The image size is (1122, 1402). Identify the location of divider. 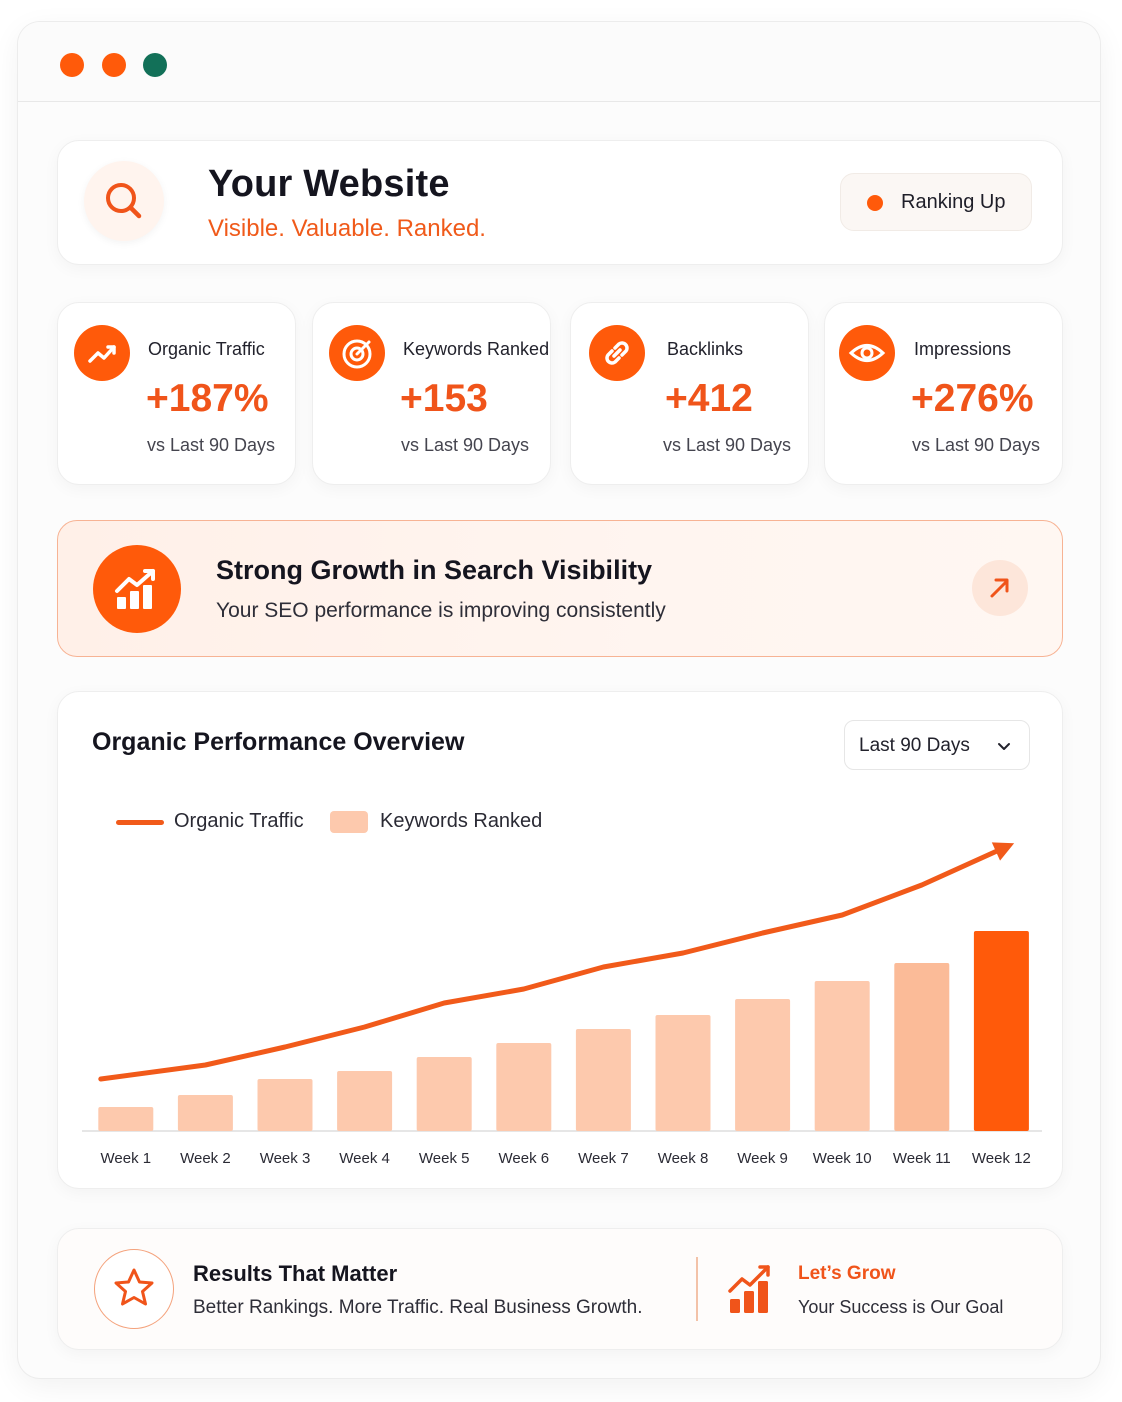
(697, 1289).